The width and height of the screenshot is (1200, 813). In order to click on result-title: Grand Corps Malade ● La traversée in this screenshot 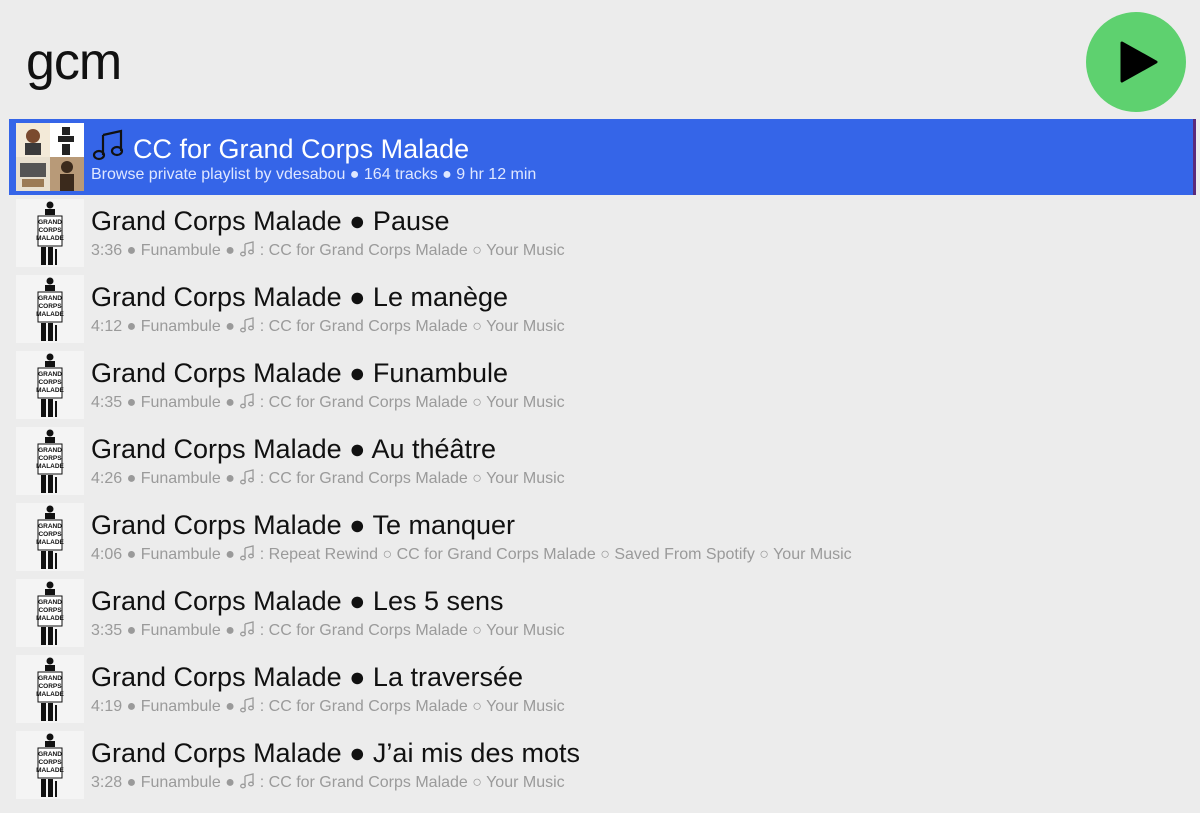, I will do `click(307, 677)`.